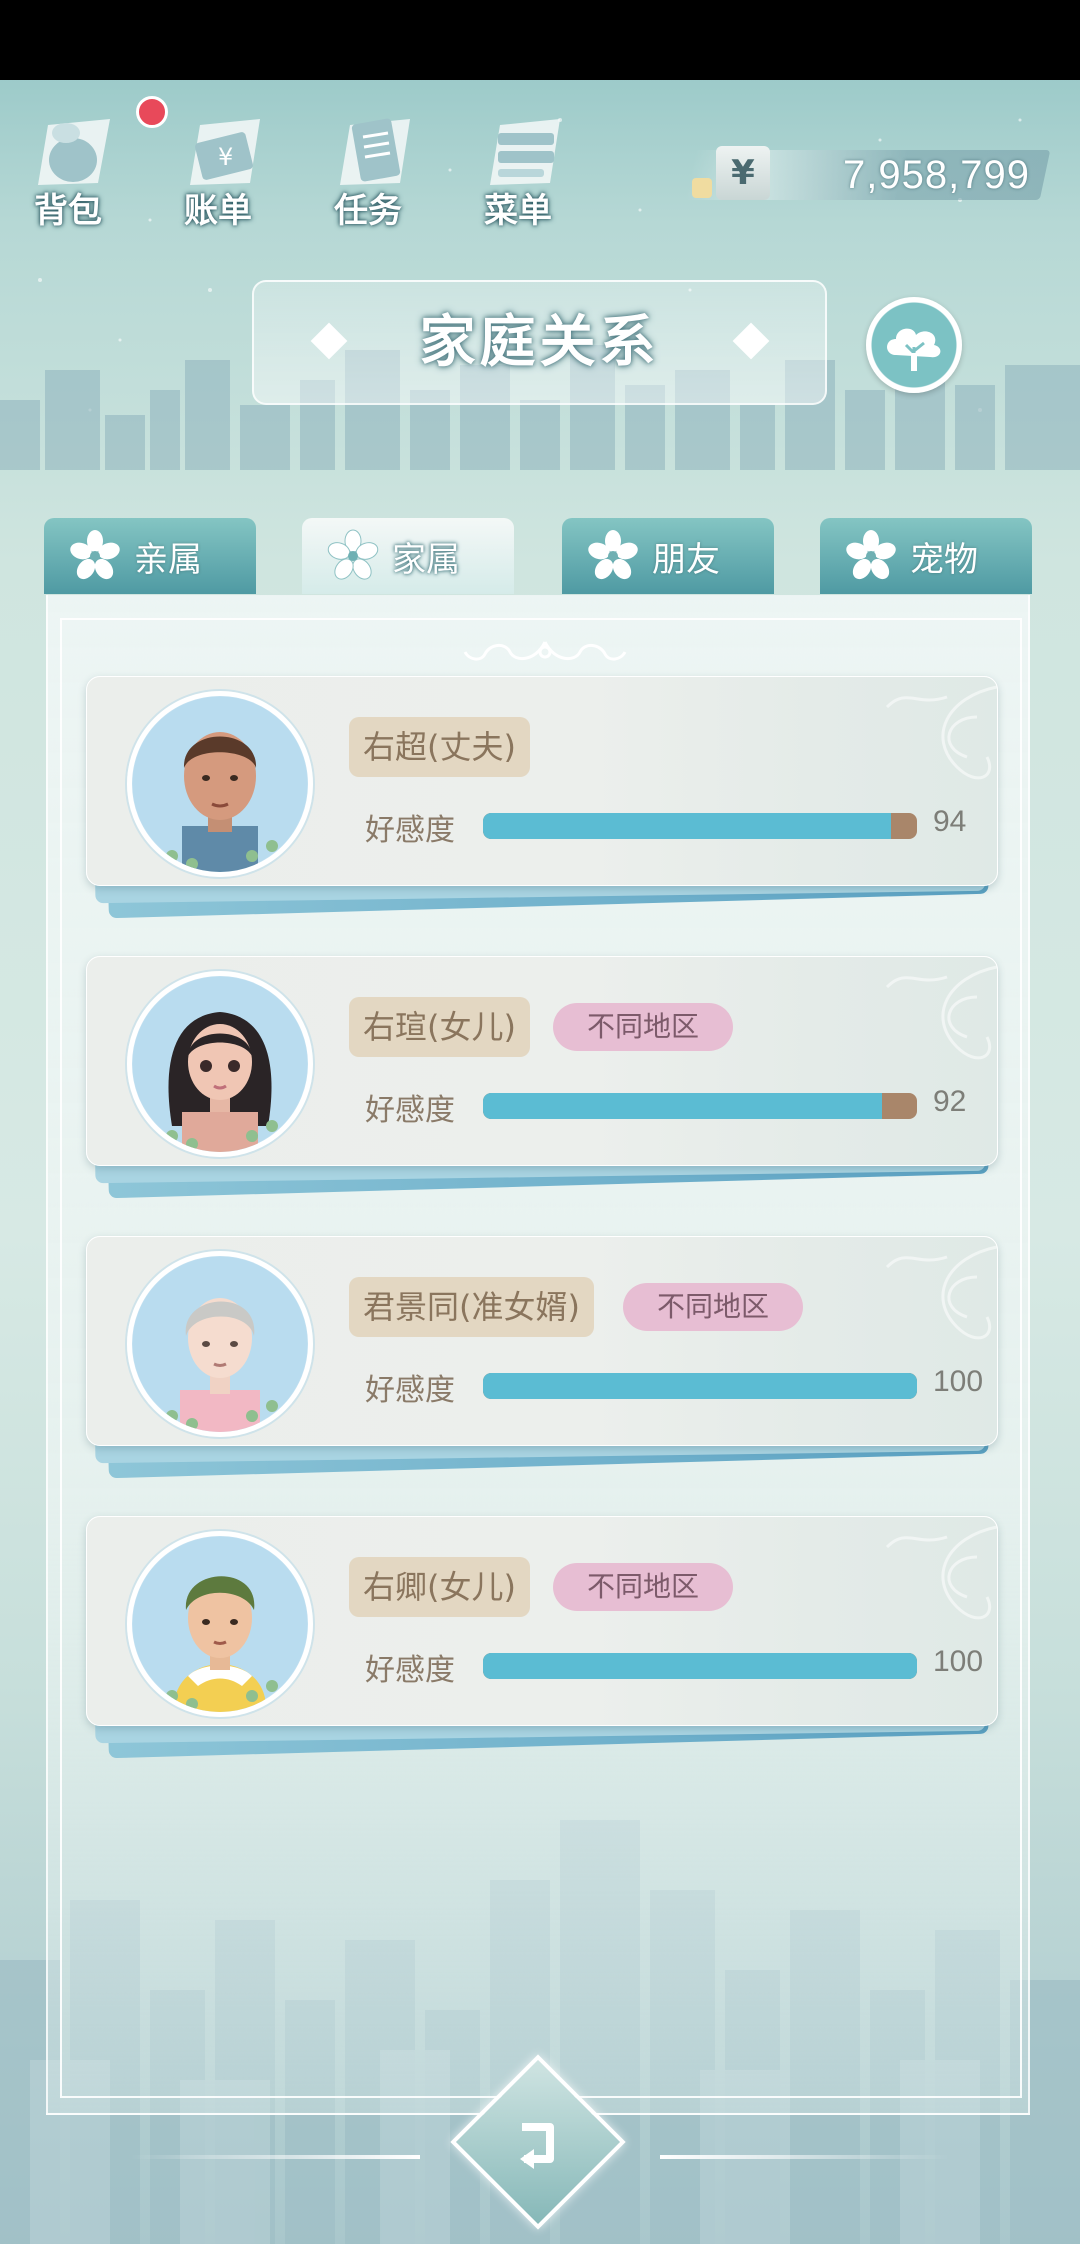 This screenshot has width=1080, height=2244. I want to click on family-tree-icon, so click(914, 349).